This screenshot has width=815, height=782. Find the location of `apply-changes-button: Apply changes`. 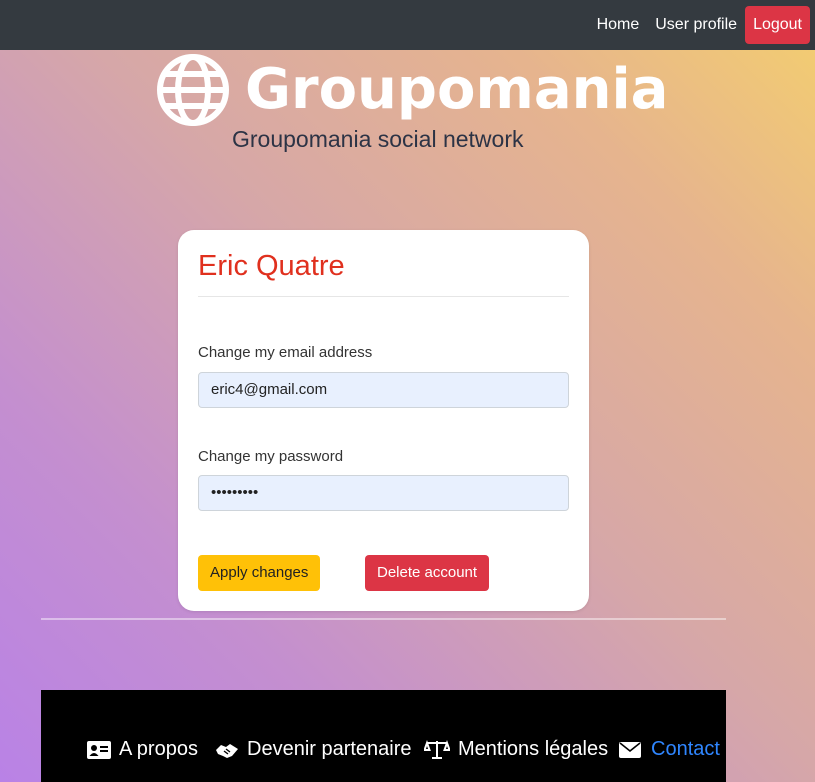

apply-changes-button: Apply changes is located at coordinates (259, 573).